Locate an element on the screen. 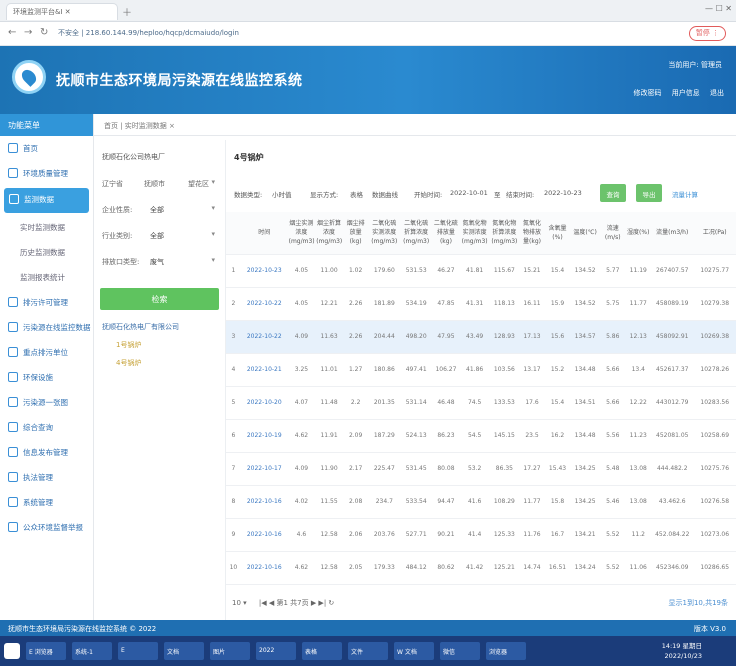  industry-select: 行业类别: 全部 ▾ is located at coordinates (159, 237).